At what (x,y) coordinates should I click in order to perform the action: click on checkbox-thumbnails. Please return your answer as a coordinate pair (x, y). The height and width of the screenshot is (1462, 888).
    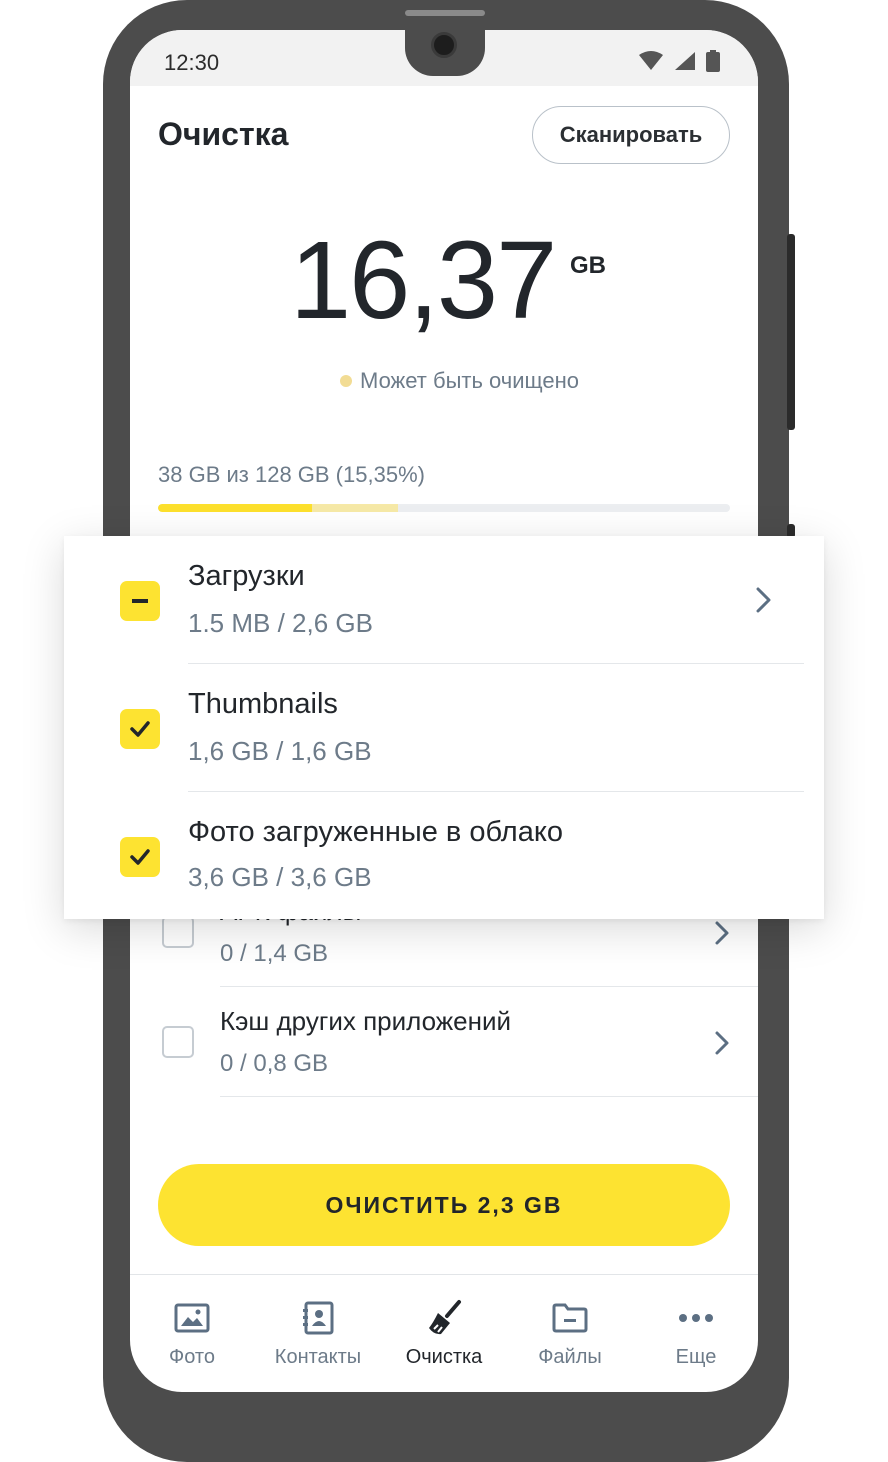
    Looking at the image, I should click on (140, 729).